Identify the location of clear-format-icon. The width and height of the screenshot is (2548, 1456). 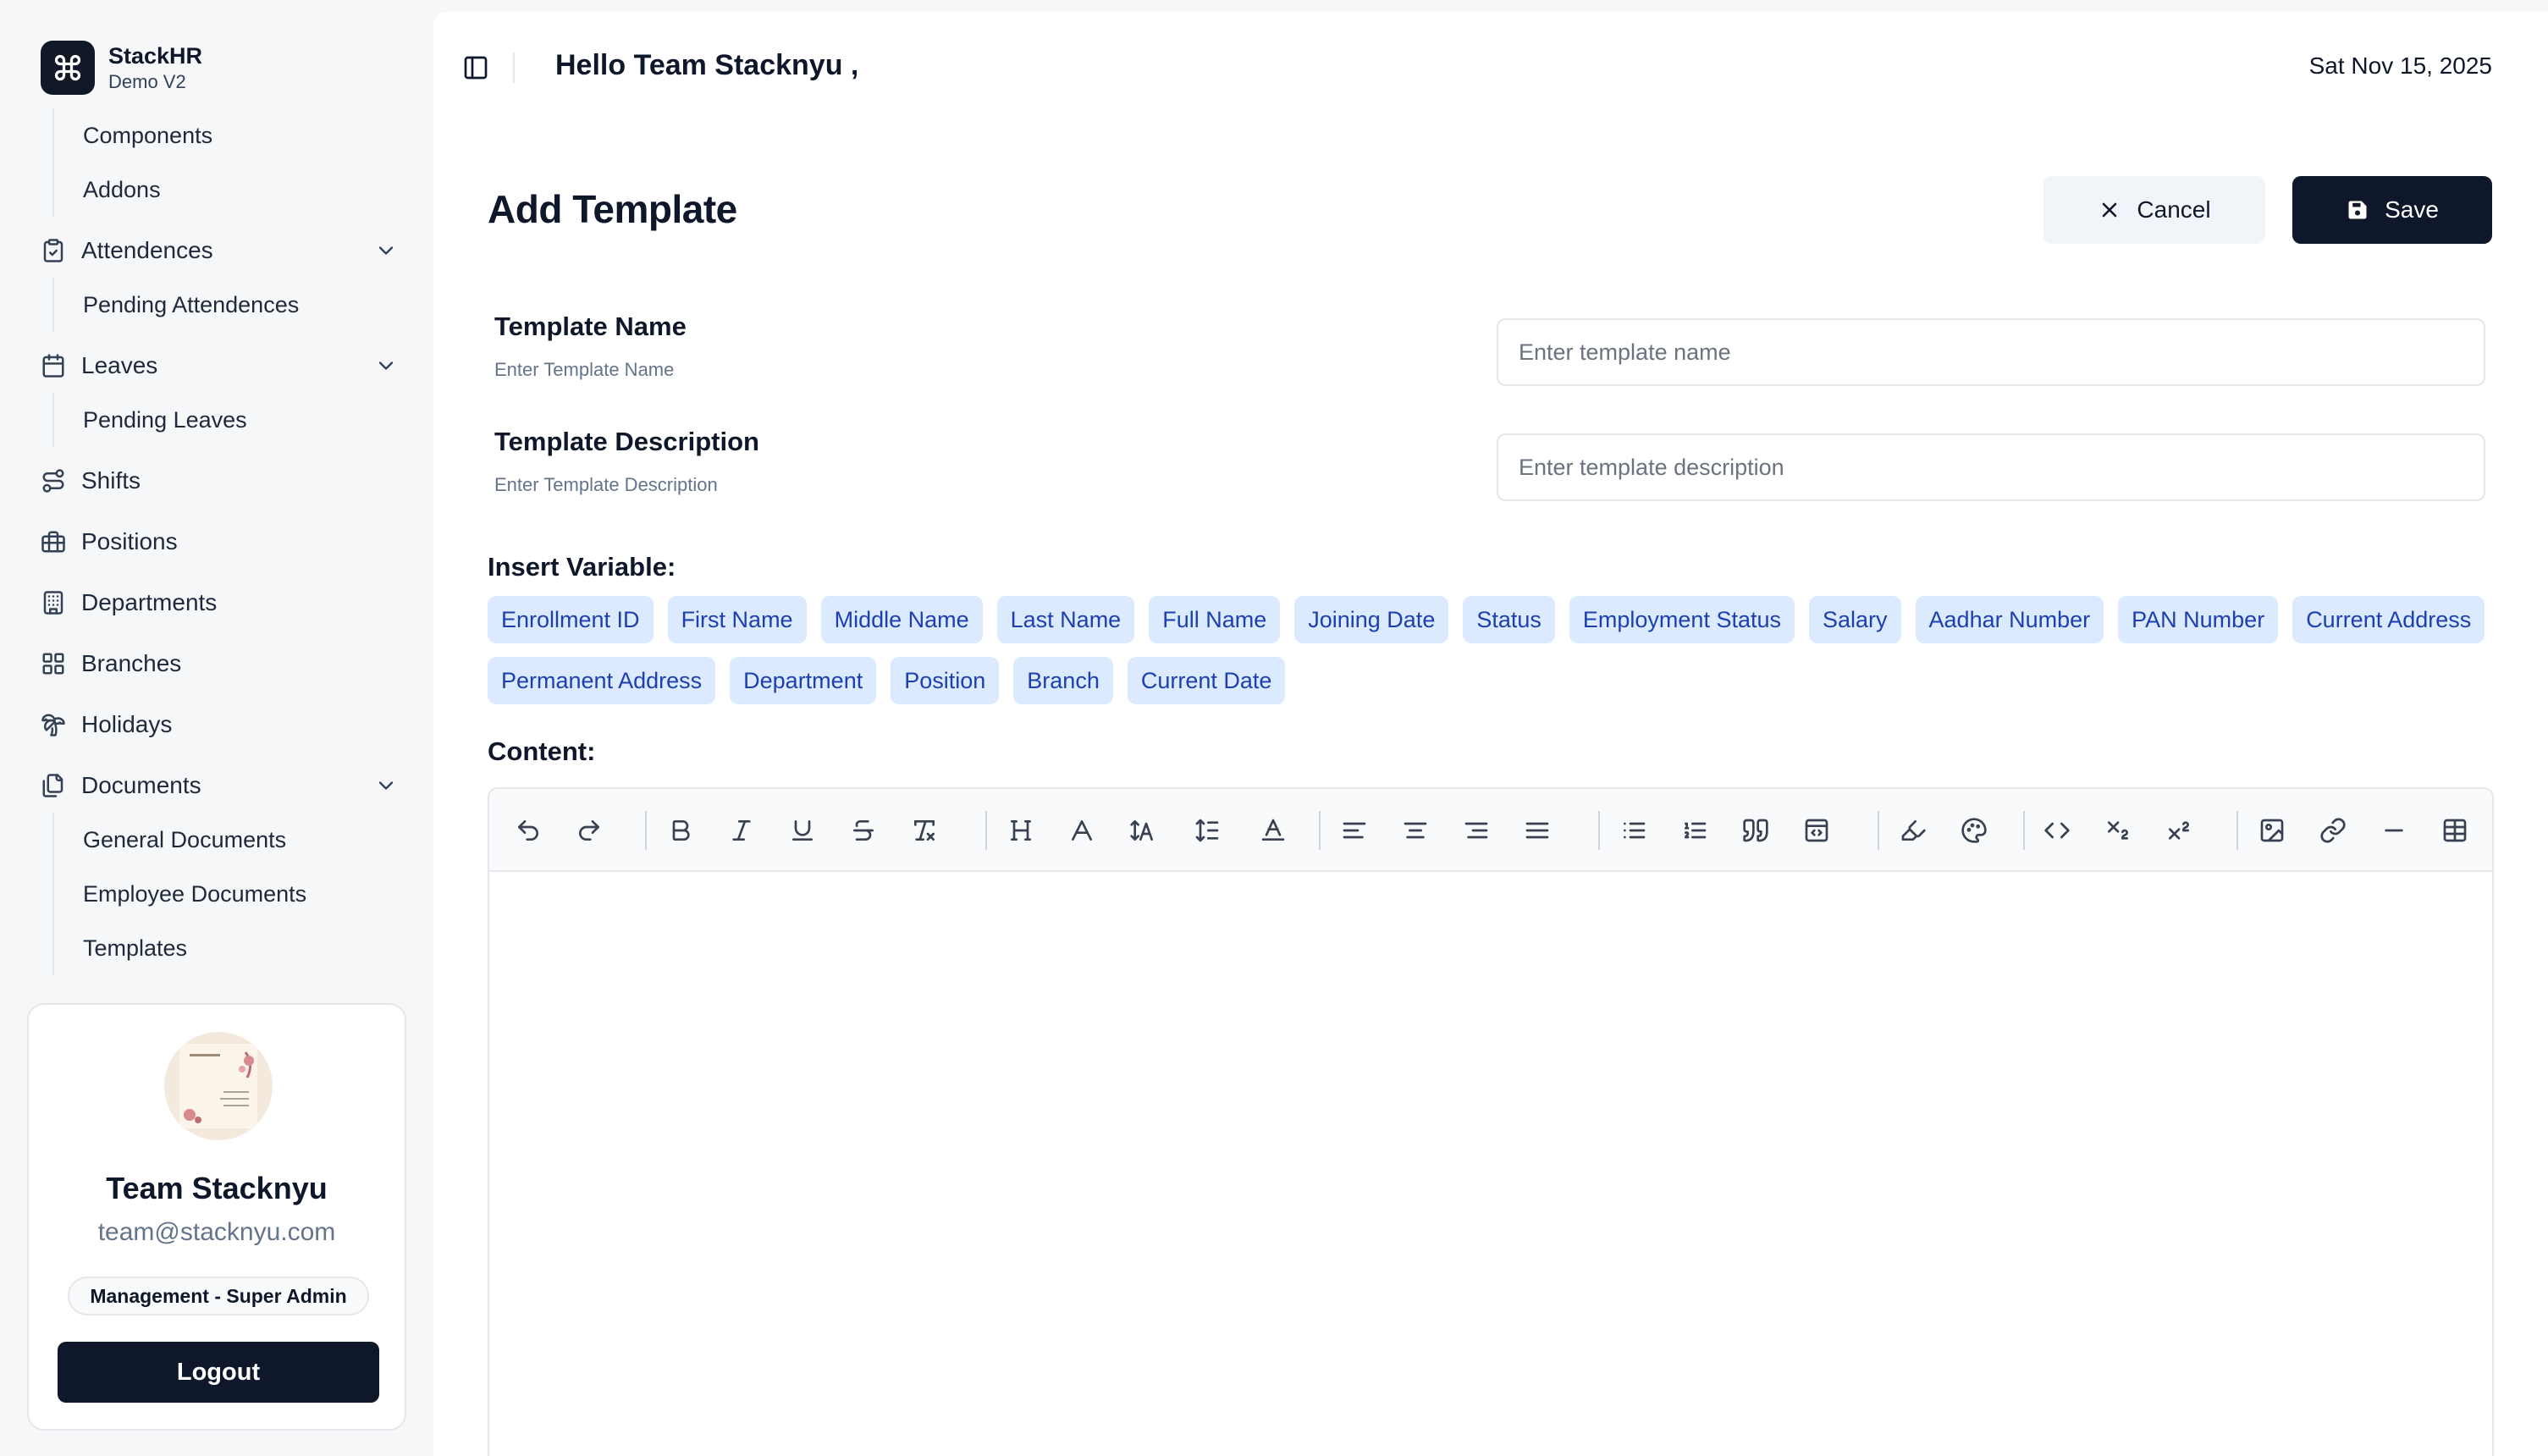
(924, 830).